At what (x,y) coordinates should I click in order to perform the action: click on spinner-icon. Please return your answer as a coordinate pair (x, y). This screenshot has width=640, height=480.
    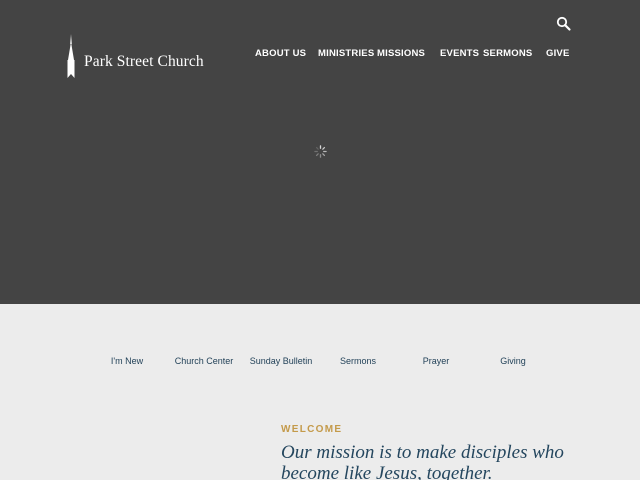
    Looking at the image, I should click on (320, 151).